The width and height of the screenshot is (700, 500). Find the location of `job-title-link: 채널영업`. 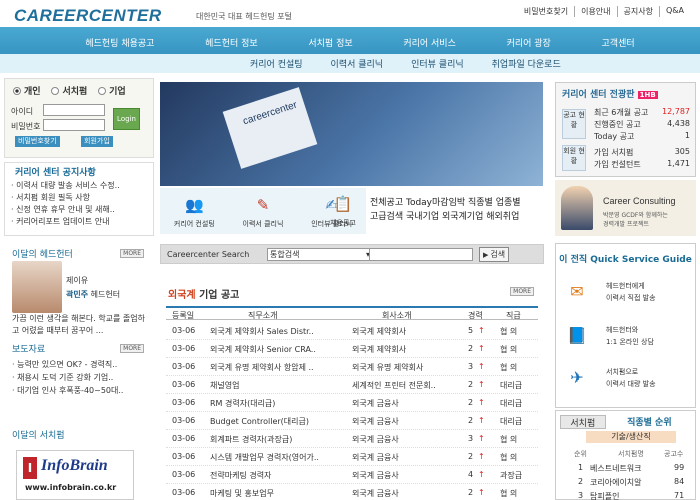

job-title-link: 채널영업 is located at coordinates (279, 385).